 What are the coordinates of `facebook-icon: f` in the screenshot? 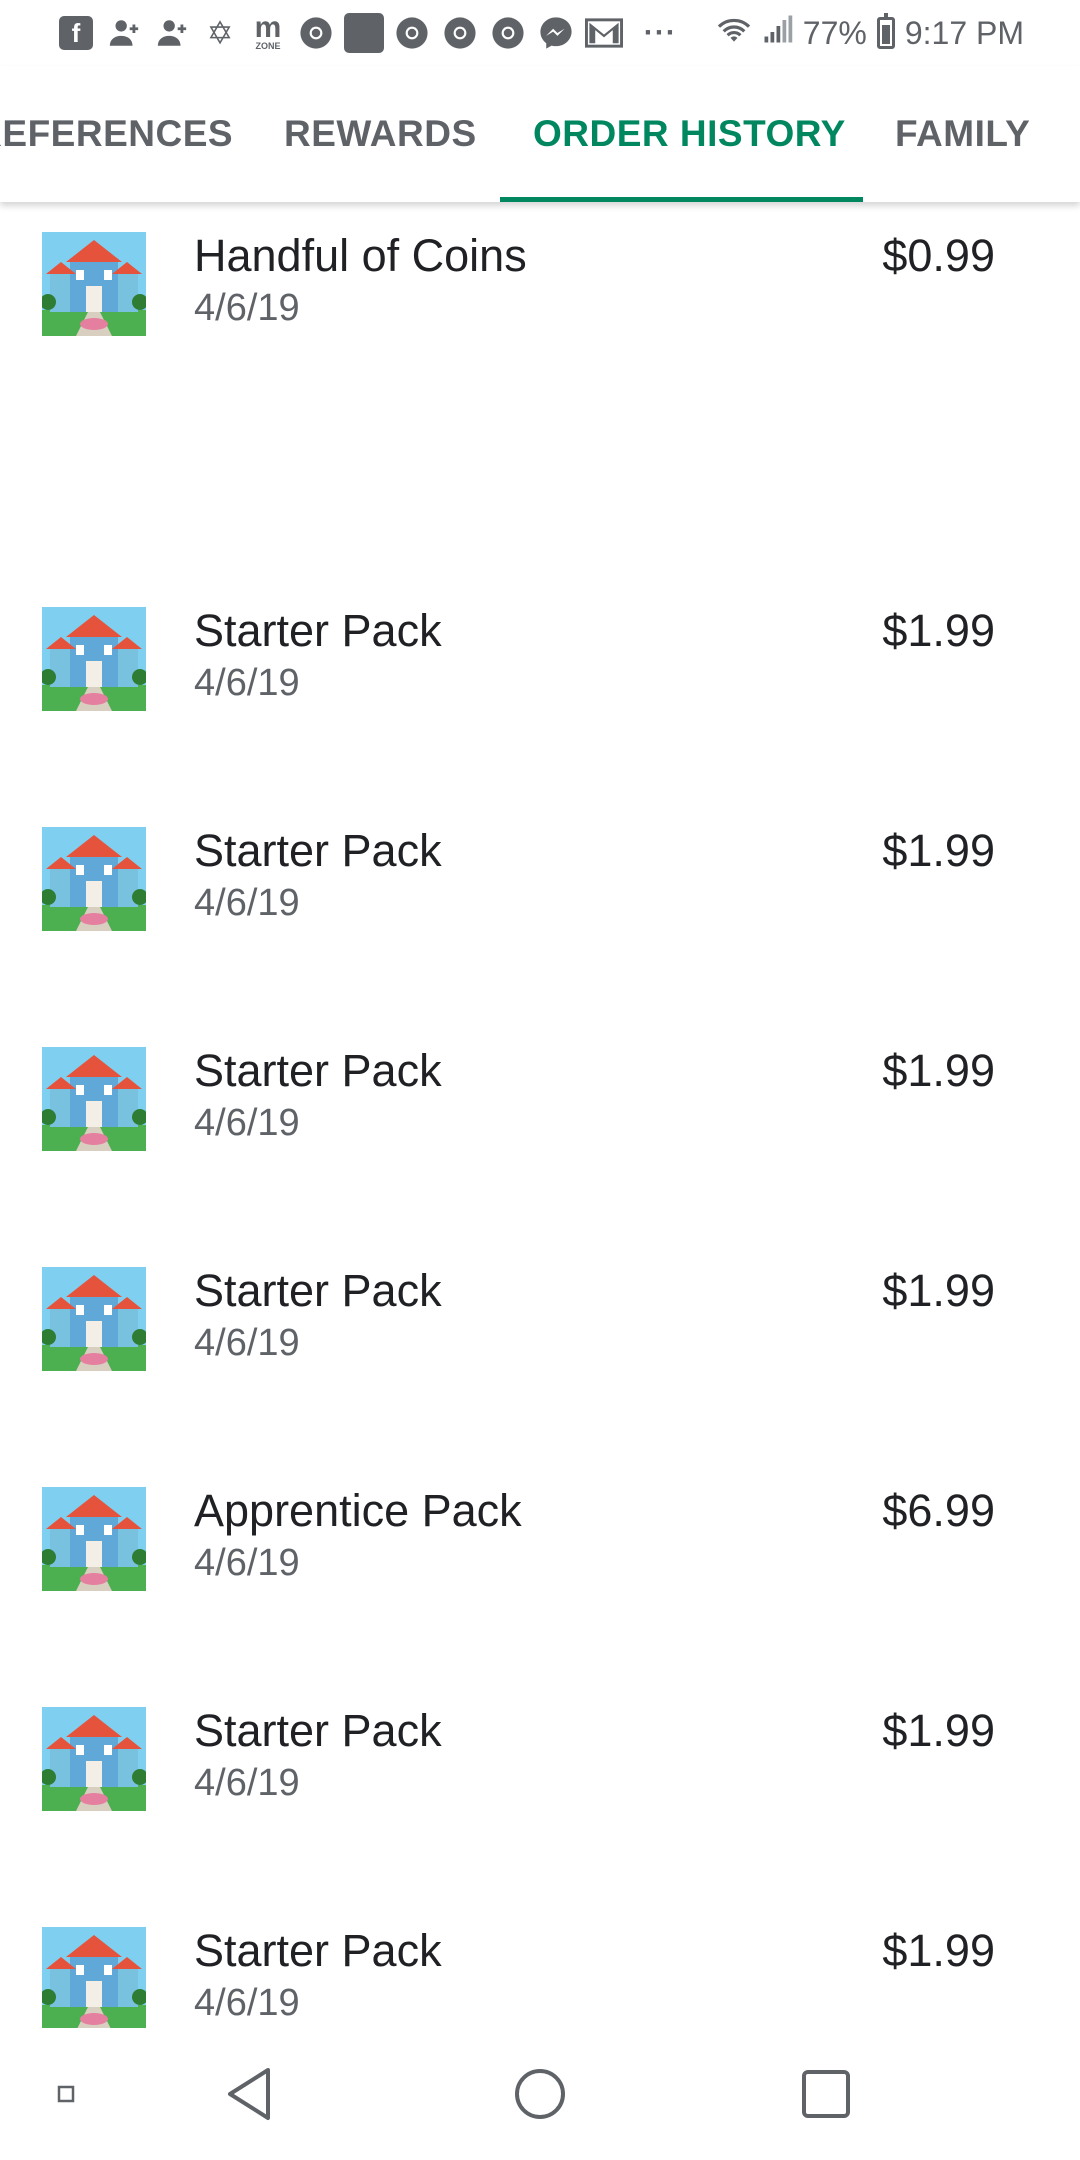 It's located at (76, 33).